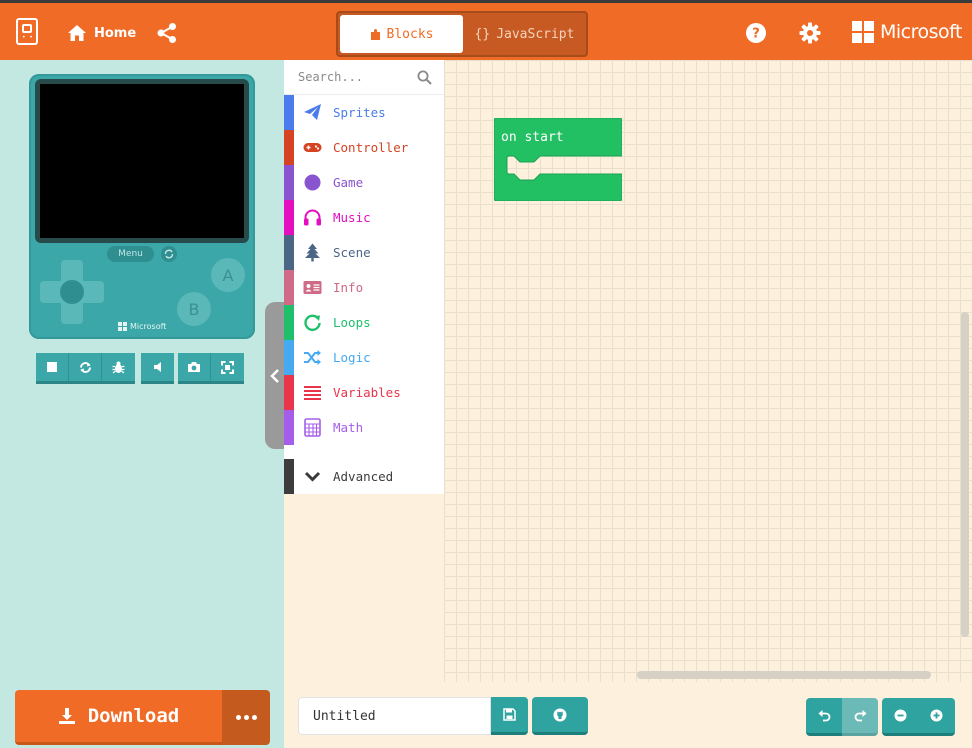 The height and width of the screenshot is (748, 972). I want to click on zoom-out-icon, so click(900, 715).